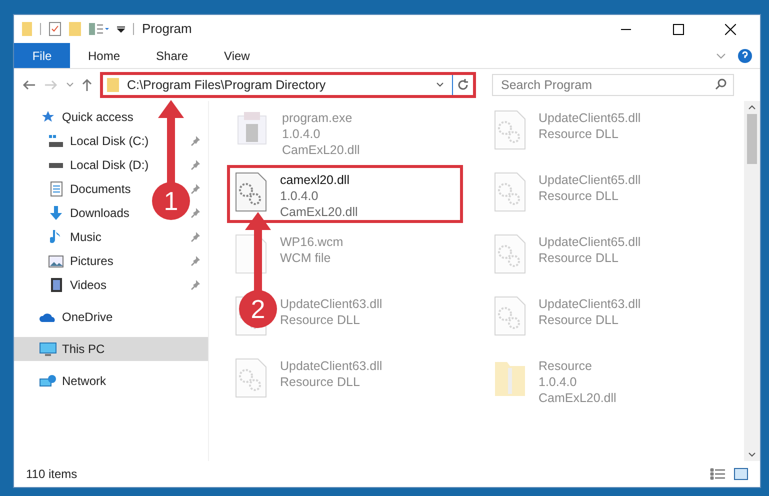 This screenshot has width=769, height=496. Describe the element at coordinates (88, 285) in the screenshot. I see `sidebar-label: Videos` at that location.